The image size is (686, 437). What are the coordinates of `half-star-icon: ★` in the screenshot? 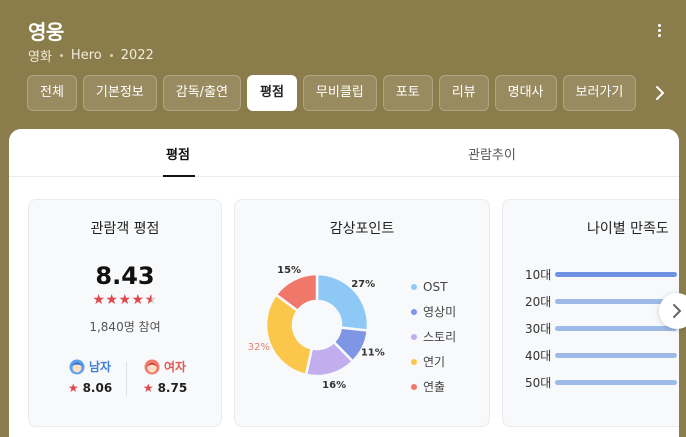 It's located at (151, 300).